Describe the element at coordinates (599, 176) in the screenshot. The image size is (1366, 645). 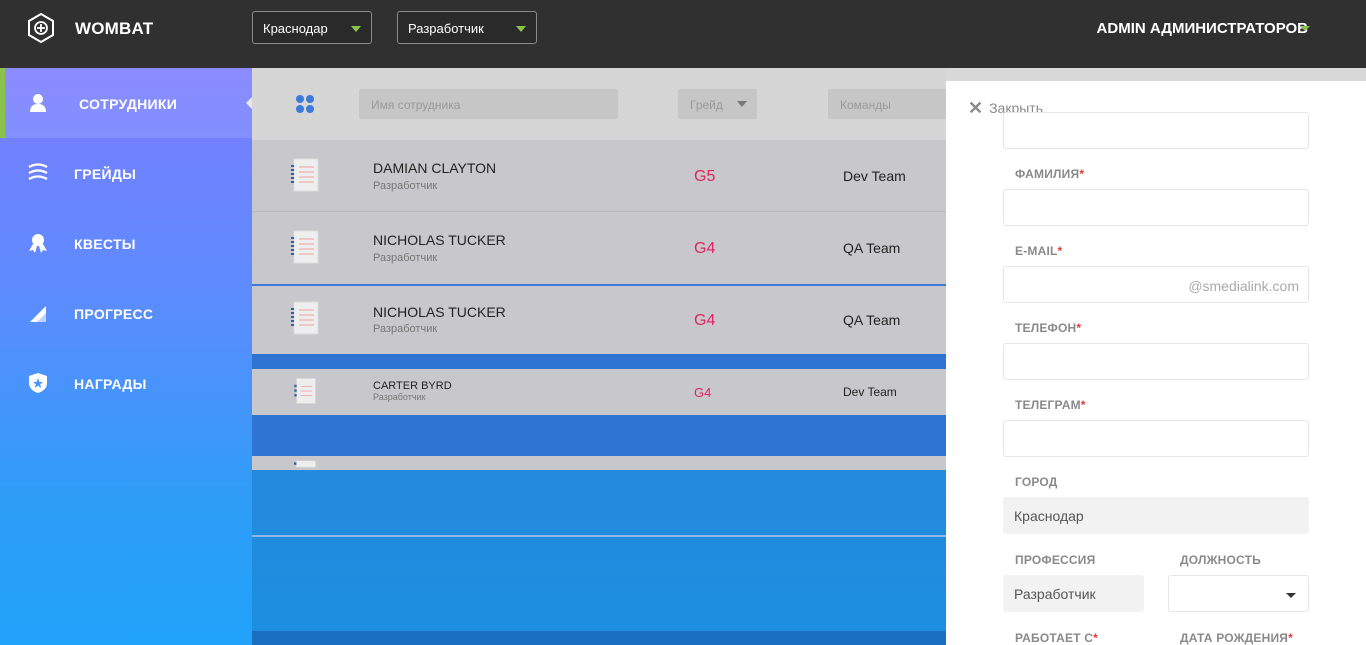
I see `table-row: DAMIAN CLAYTON Разработчик G5 Dev Team` at that location.